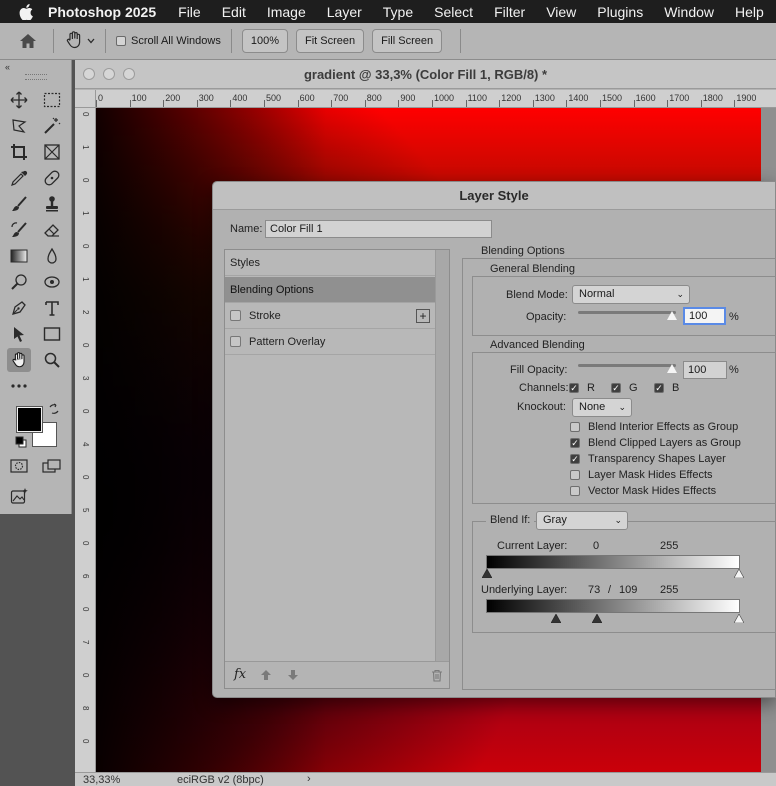 The height and width of the screenshot is (786, 776). What do you see at coordinates (52, 178) in the screenshot?
I see `spot-healing-brush-icon` at bounding box center [52, 178].